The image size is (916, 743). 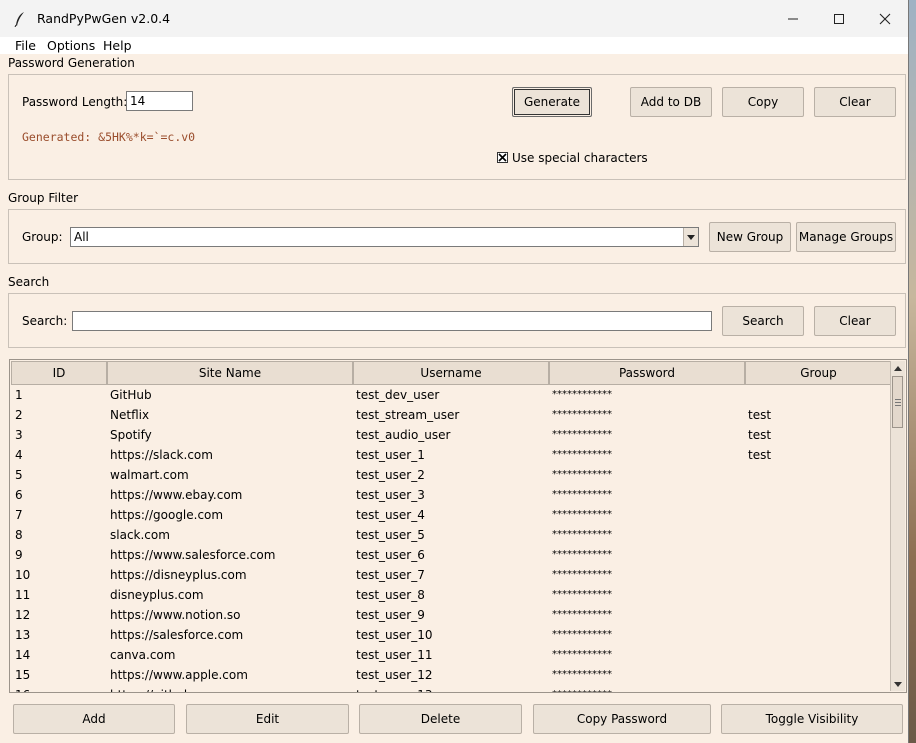 I want to click on group-select: All, so click(x=384, y=237).